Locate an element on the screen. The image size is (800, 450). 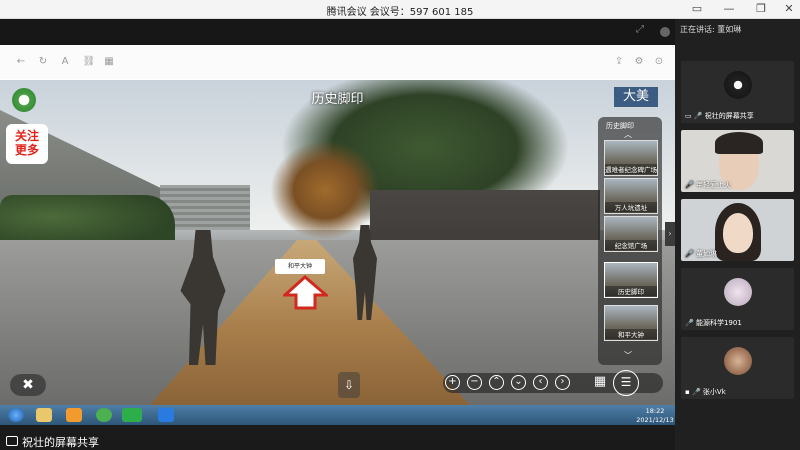
participant-video-tile: 🎤 年轻爱上火 is located at coordinates (737, 161).